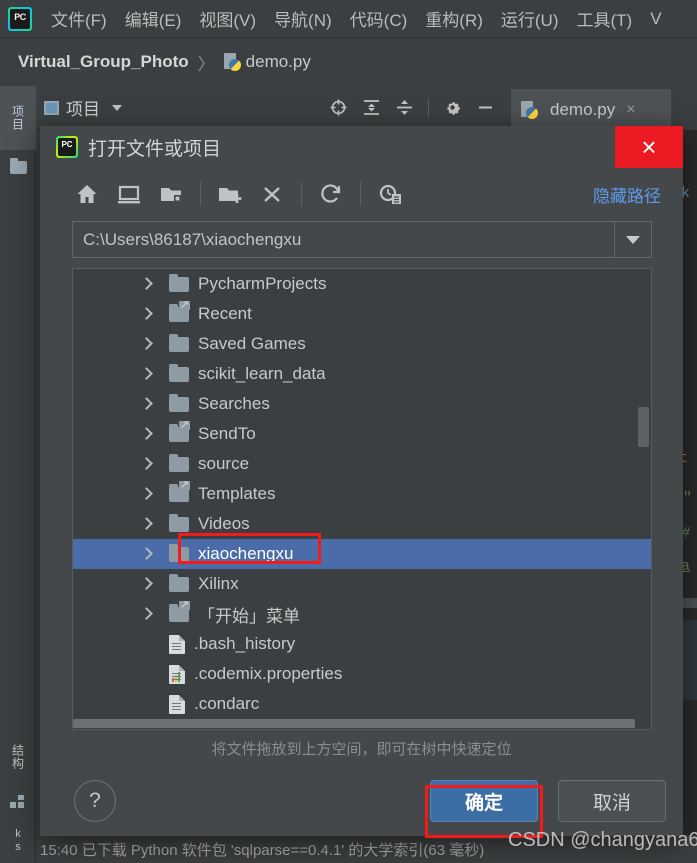  Describe the element at coordinates (262, 373) in the screenshot. I see `tree-row-label: scikit_learn_data` at that location.